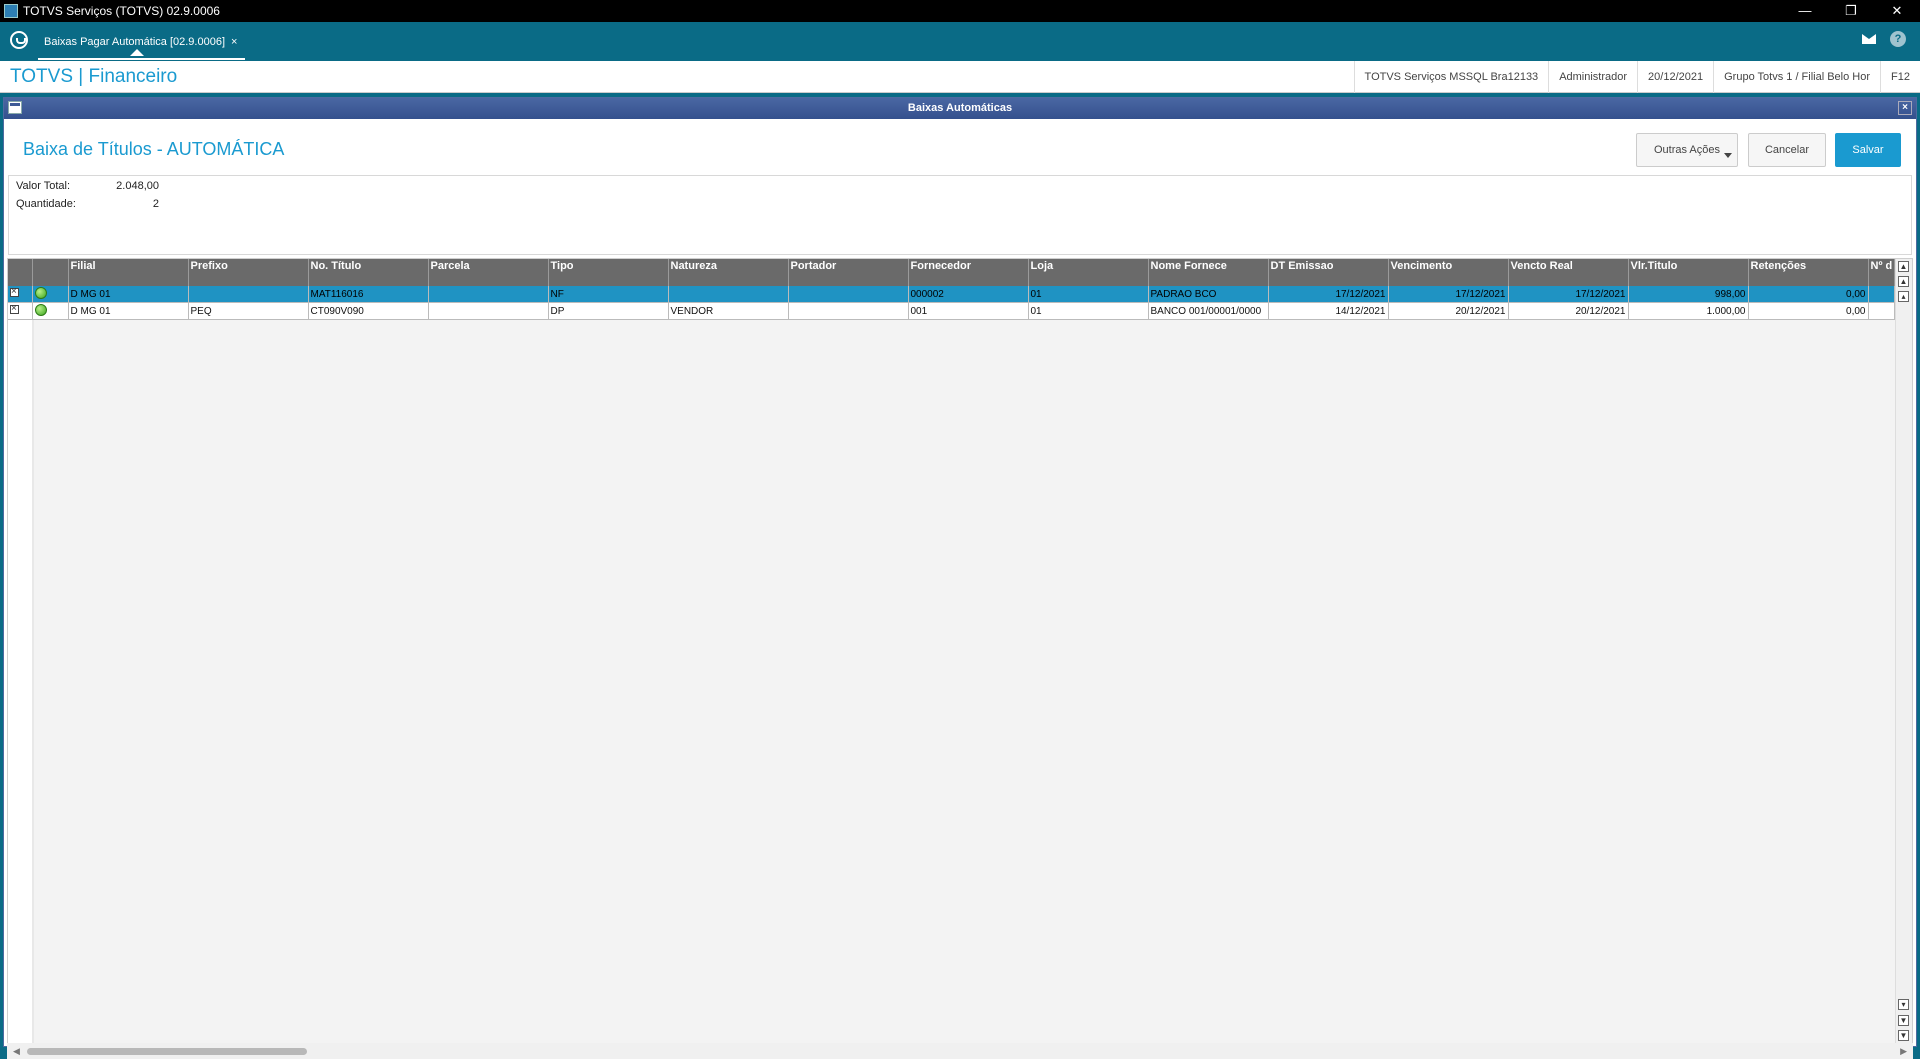 The image size is (1920, 1059). What do you see at coordinates (1688, 294) in the screenshot?
I see `cell-vlr-titulo: 998,00` at bounding box center [1688, 294].